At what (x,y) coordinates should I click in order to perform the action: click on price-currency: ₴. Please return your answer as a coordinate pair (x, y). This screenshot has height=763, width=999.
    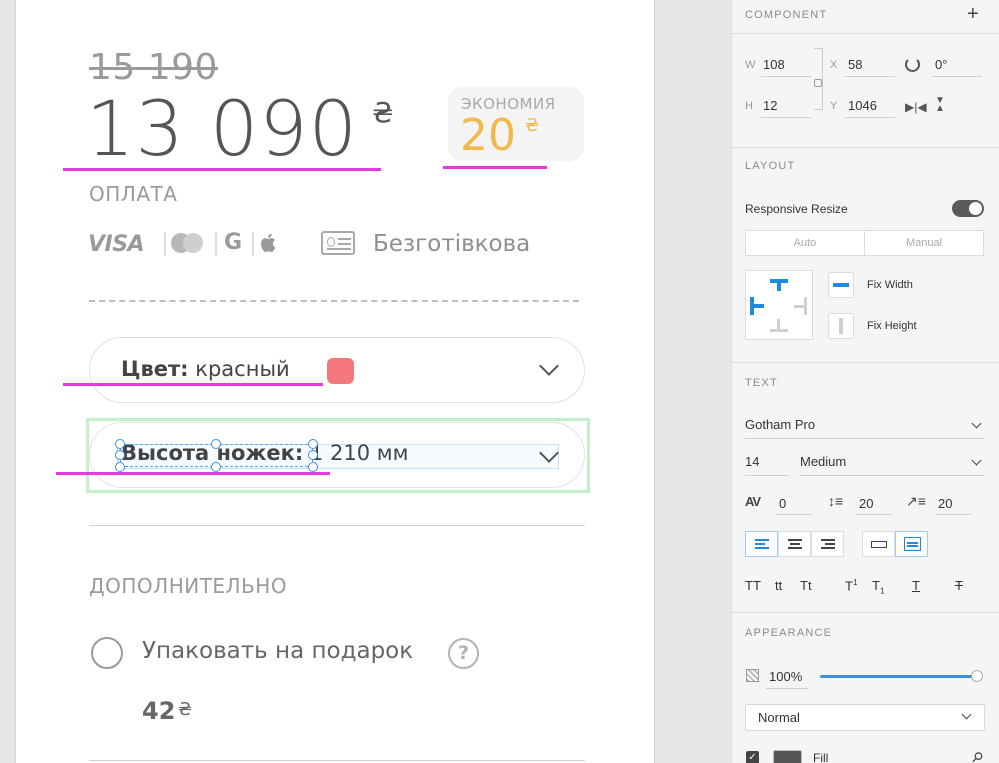
    Looking at the image, I should click on (383, 112).